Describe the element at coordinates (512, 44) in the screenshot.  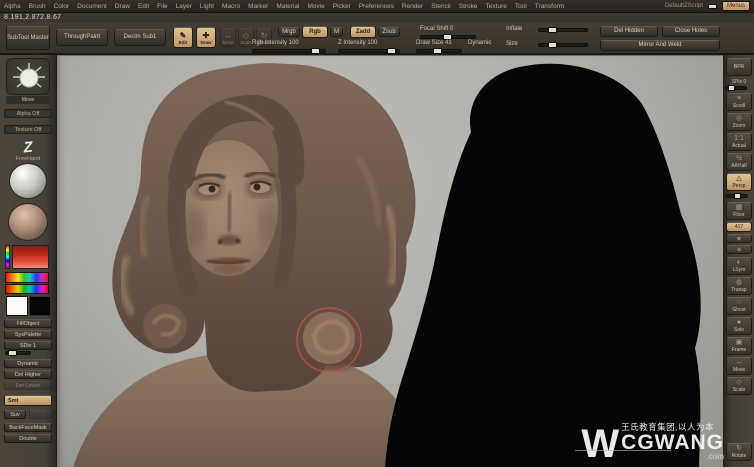
I see `size-label: Size` at that location.